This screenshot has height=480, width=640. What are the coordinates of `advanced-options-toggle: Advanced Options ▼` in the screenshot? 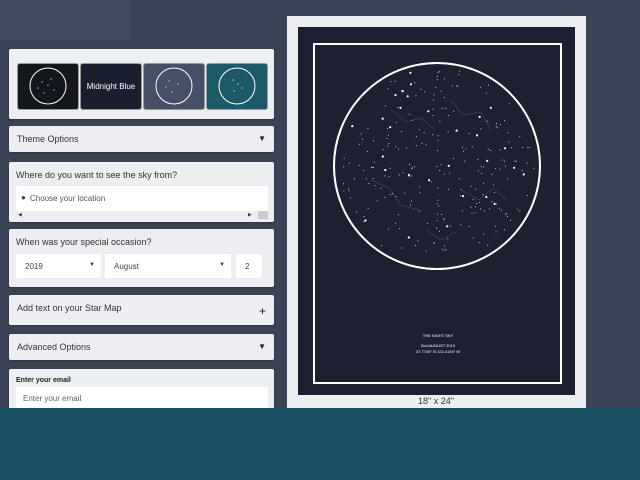 It's located at (141, 347).